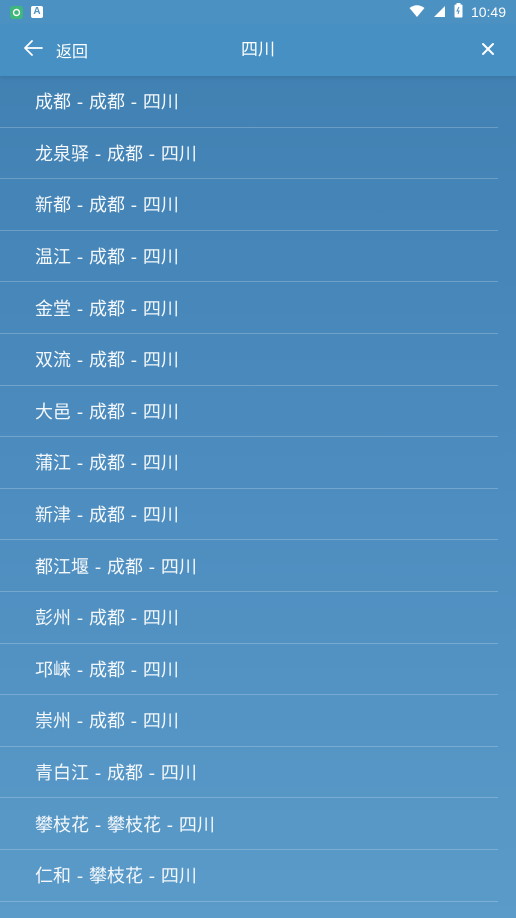 The height and width of the screenshot is (918, 516). Describe the element at coordinates (72, 51) in the screenshot. I see `back-label: 返回` at that location.